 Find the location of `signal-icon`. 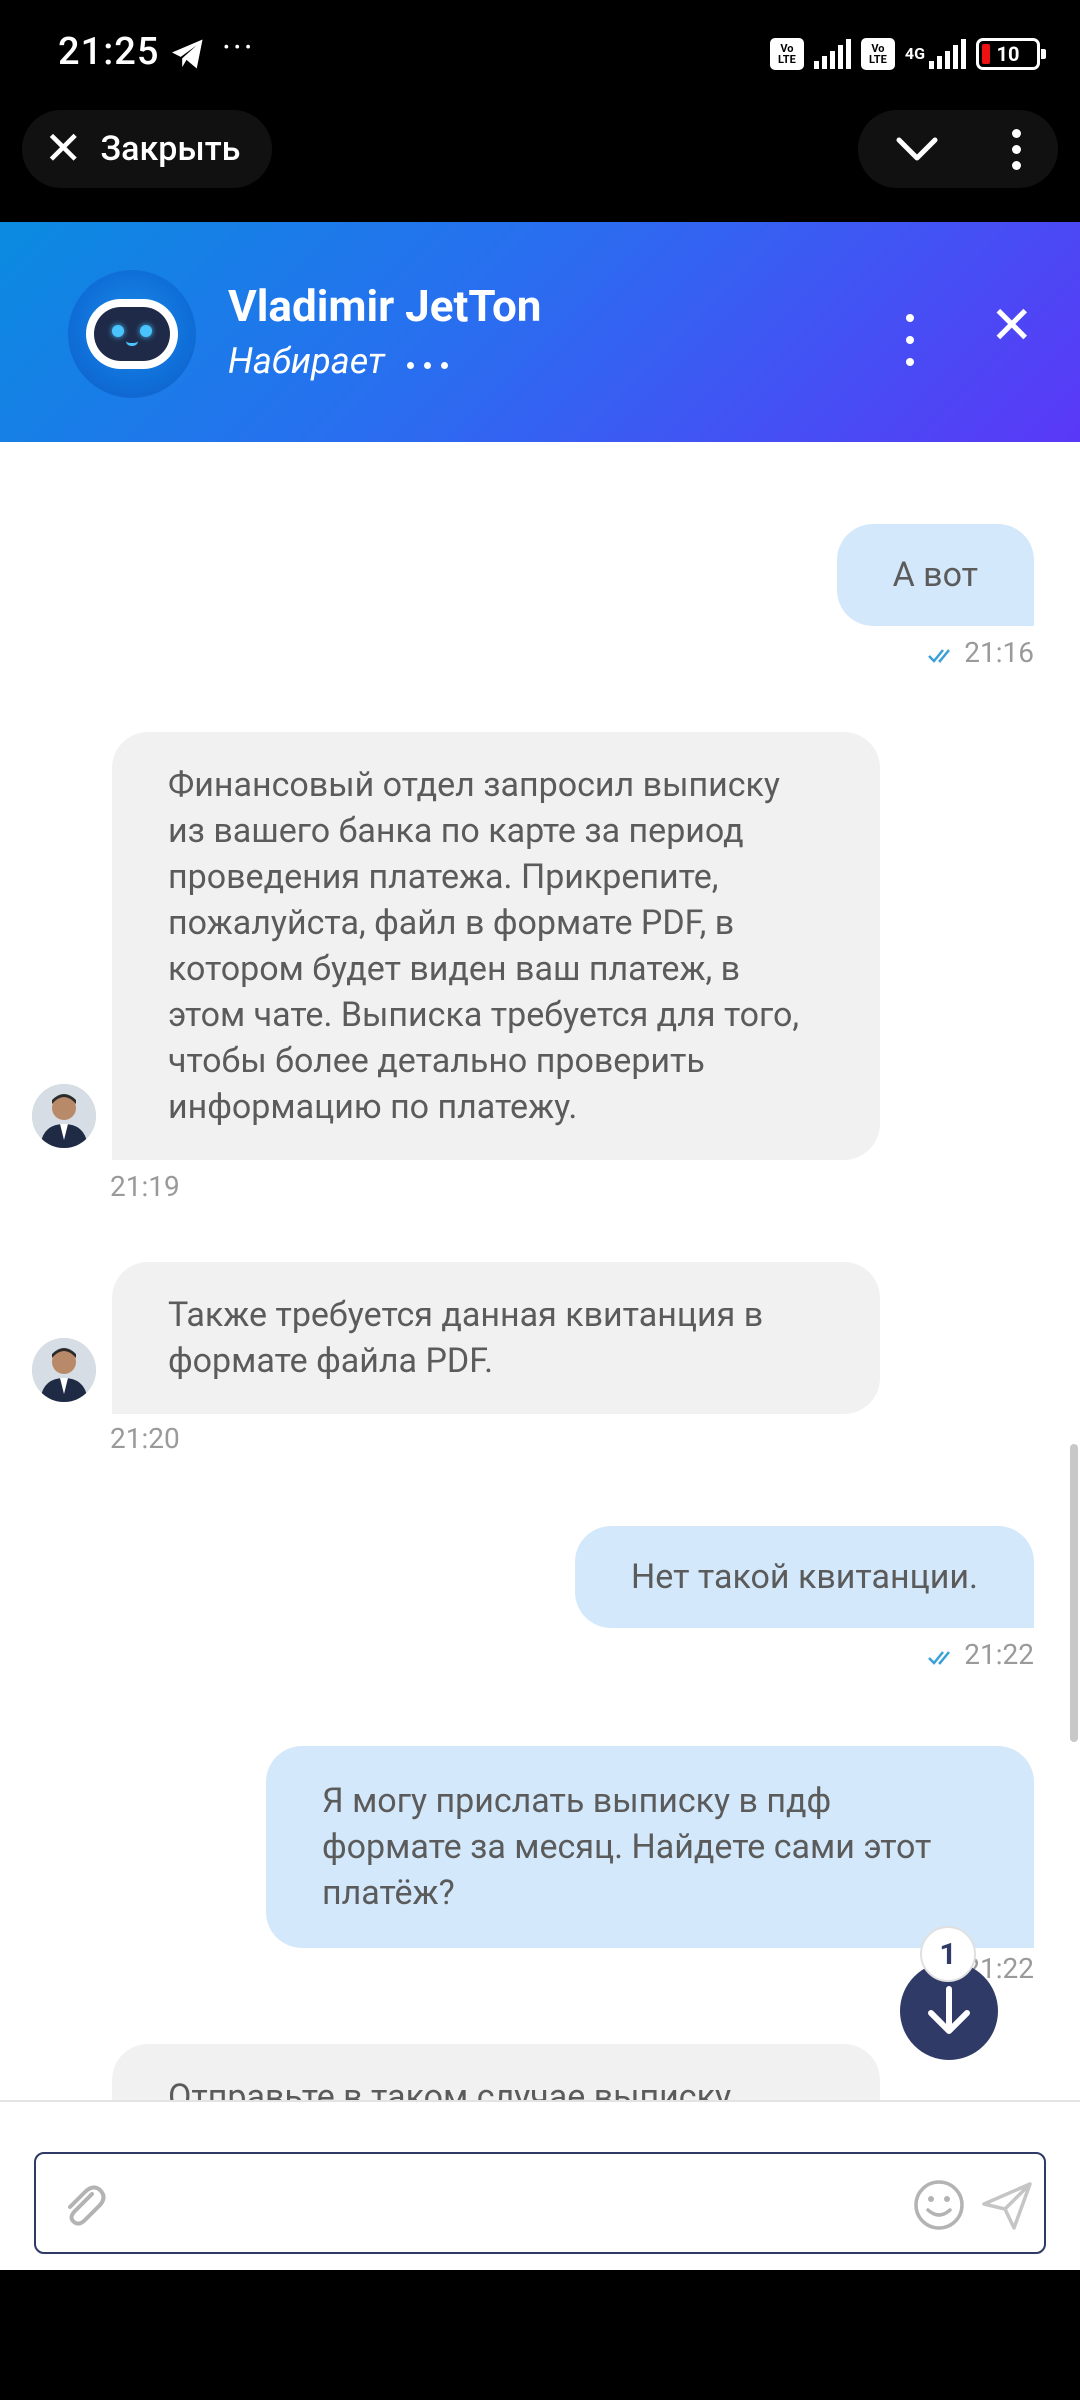

signal-icon is located at coordinates (832, 54).